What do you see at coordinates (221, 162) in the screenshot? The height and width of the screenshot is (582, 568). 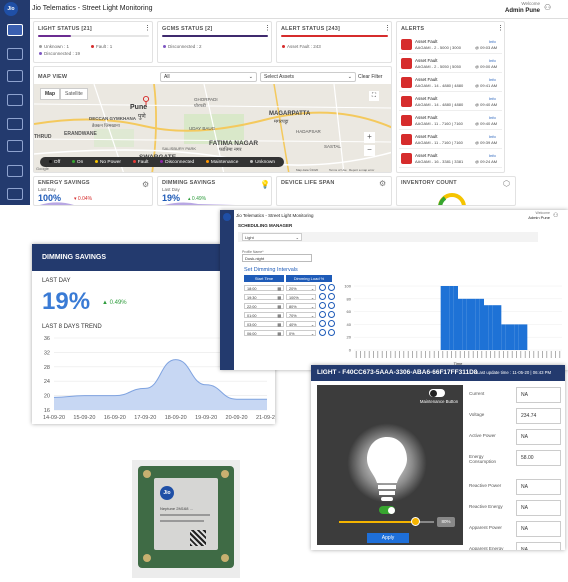 I see `legend-item: Maintenance` at bounding box center [221, 162].